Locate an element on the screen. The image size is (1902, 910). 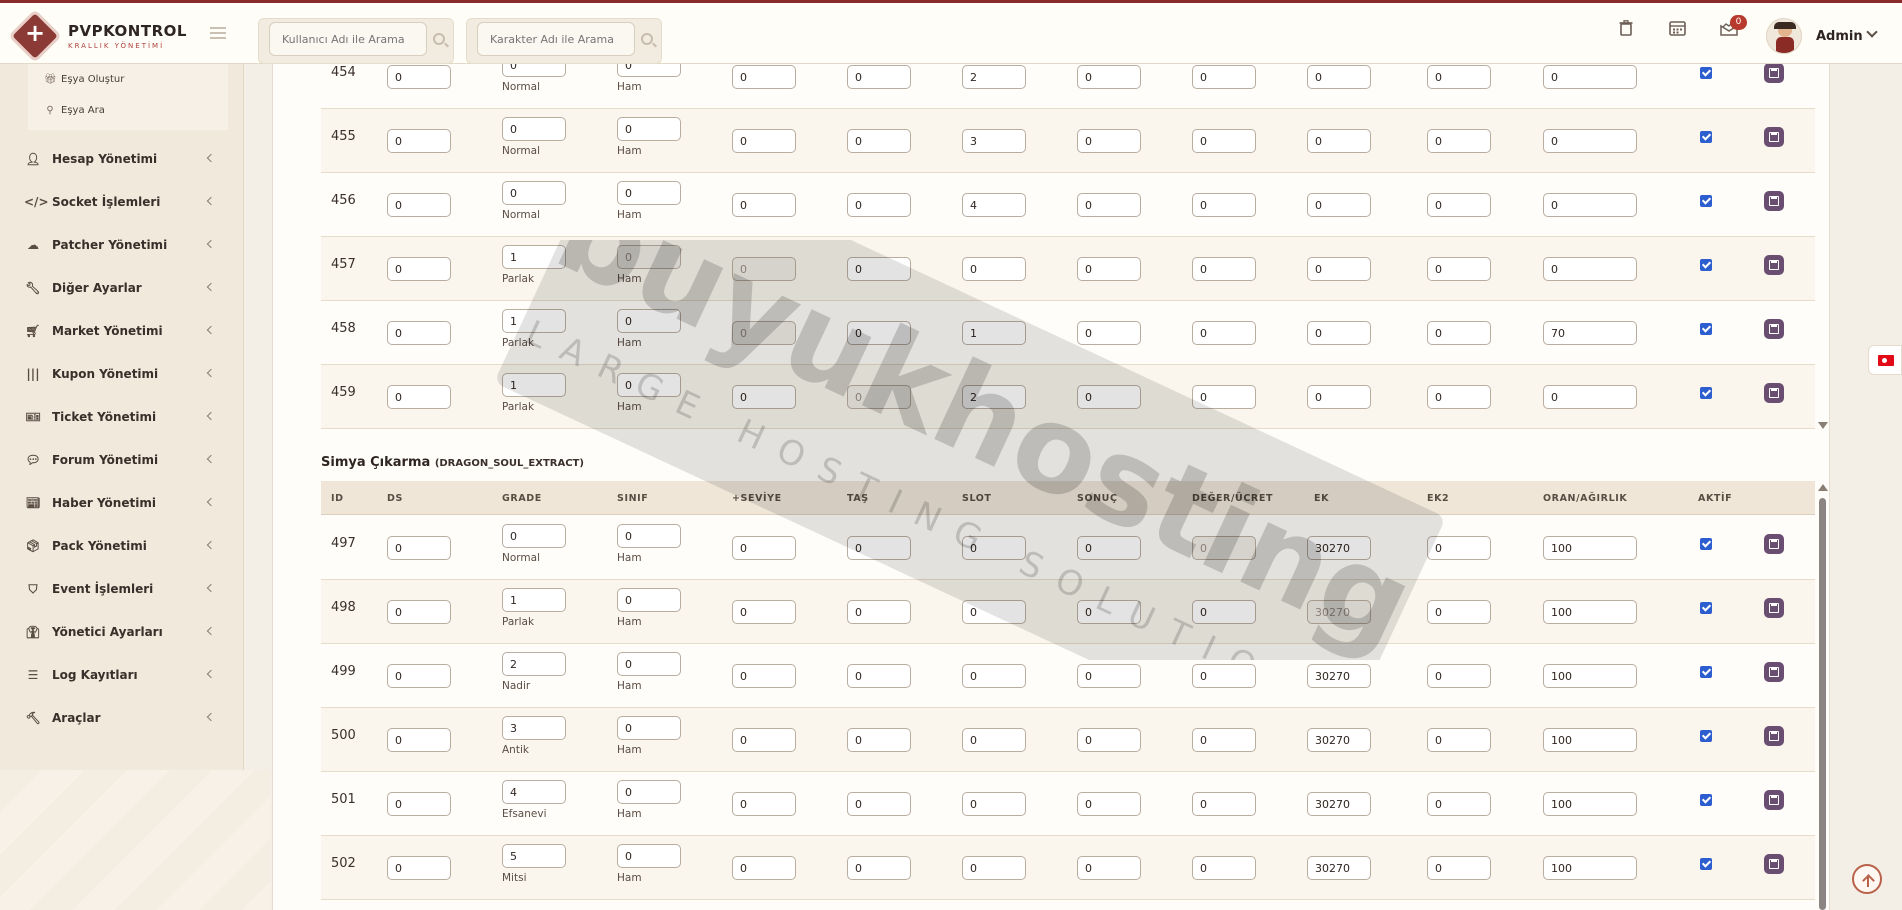
search-icon is located at coordinates (439, 39).